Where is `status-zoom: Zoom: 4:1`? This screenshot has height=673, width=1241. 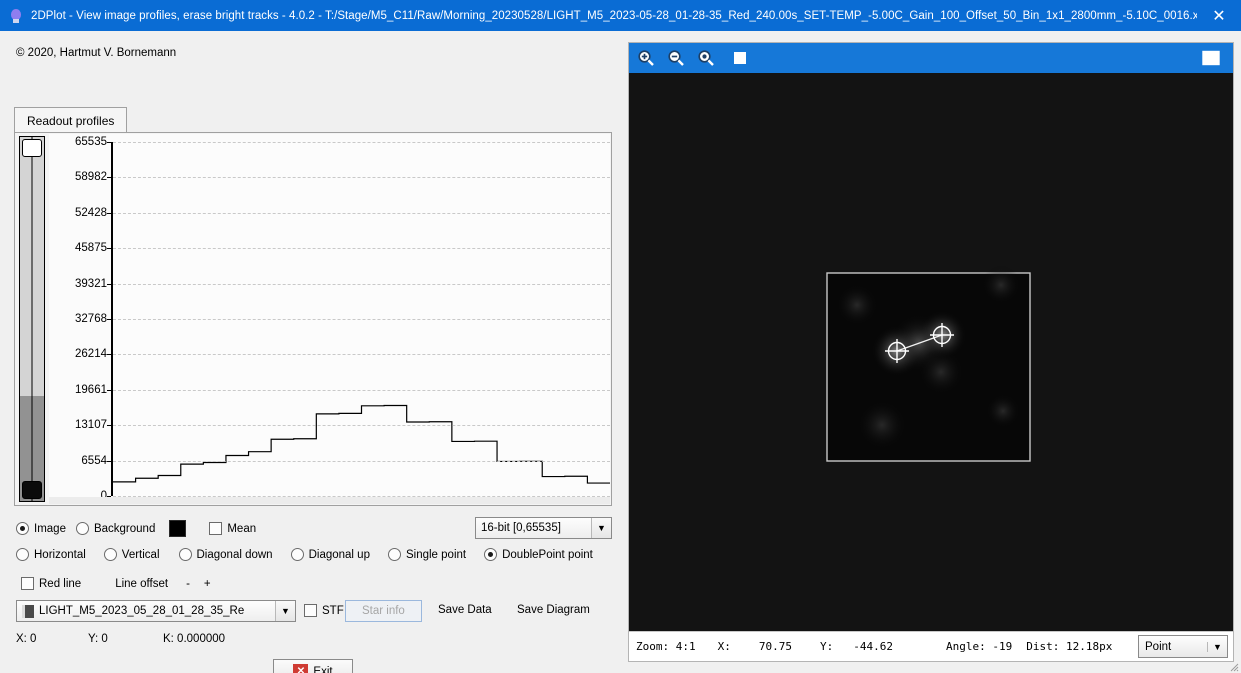
status-zoom: Zoom: 4:1 is located at coordinates (666, 646).